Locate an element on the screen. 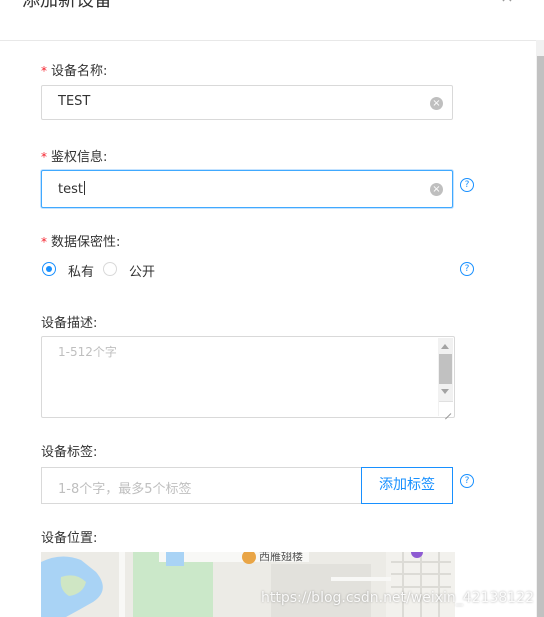  tags-input: 1-8个字，最多5个标签 is located at coordinates (201, 485).